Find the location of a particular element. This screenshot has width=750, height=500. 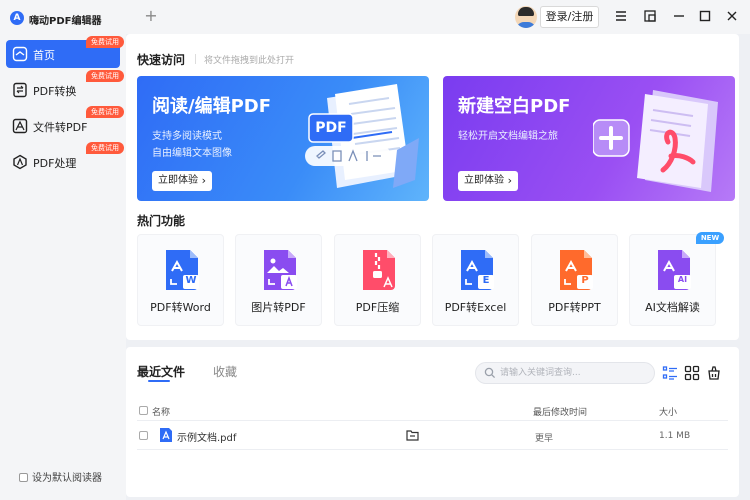

convert-icon is located at coordinates (20, 90).